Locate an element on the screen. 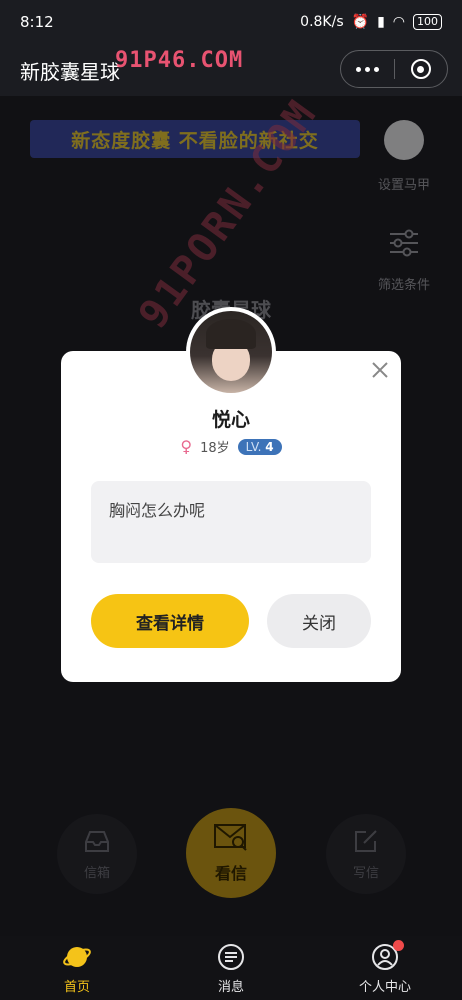  tab-profile: 个人中心 is located at coordinates (385, 968).